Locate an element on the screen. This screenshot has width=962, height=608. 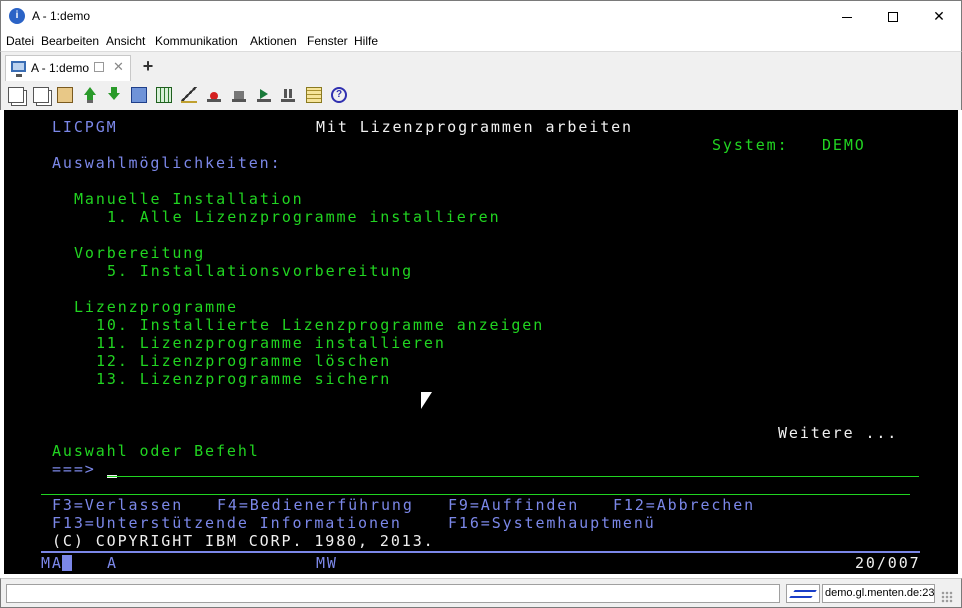
fkey-f13: F13=Unterstützende Informationen is located at coordinates (227, 523).